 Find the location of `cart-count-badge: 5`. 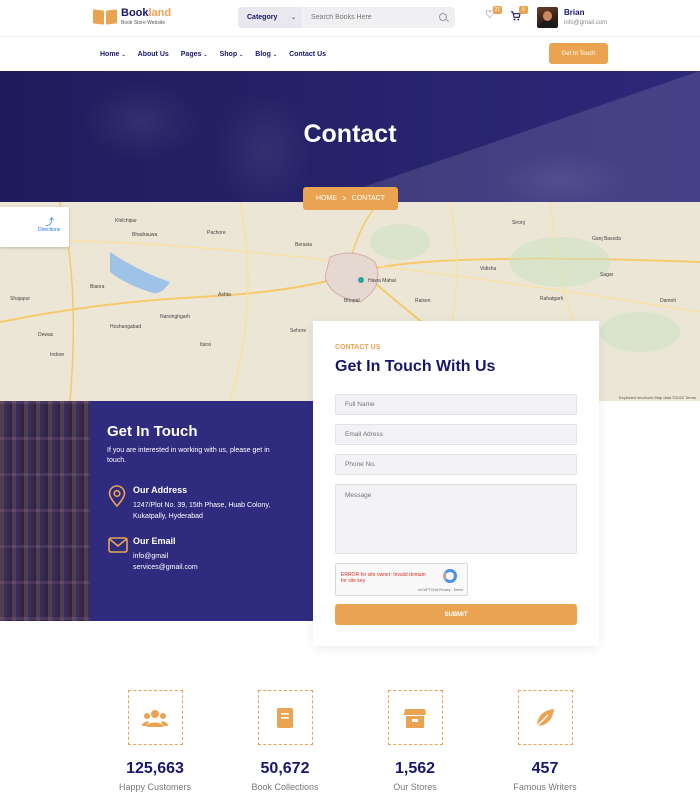

cart-count-badge: 5 is located at coordinates (523, 10).